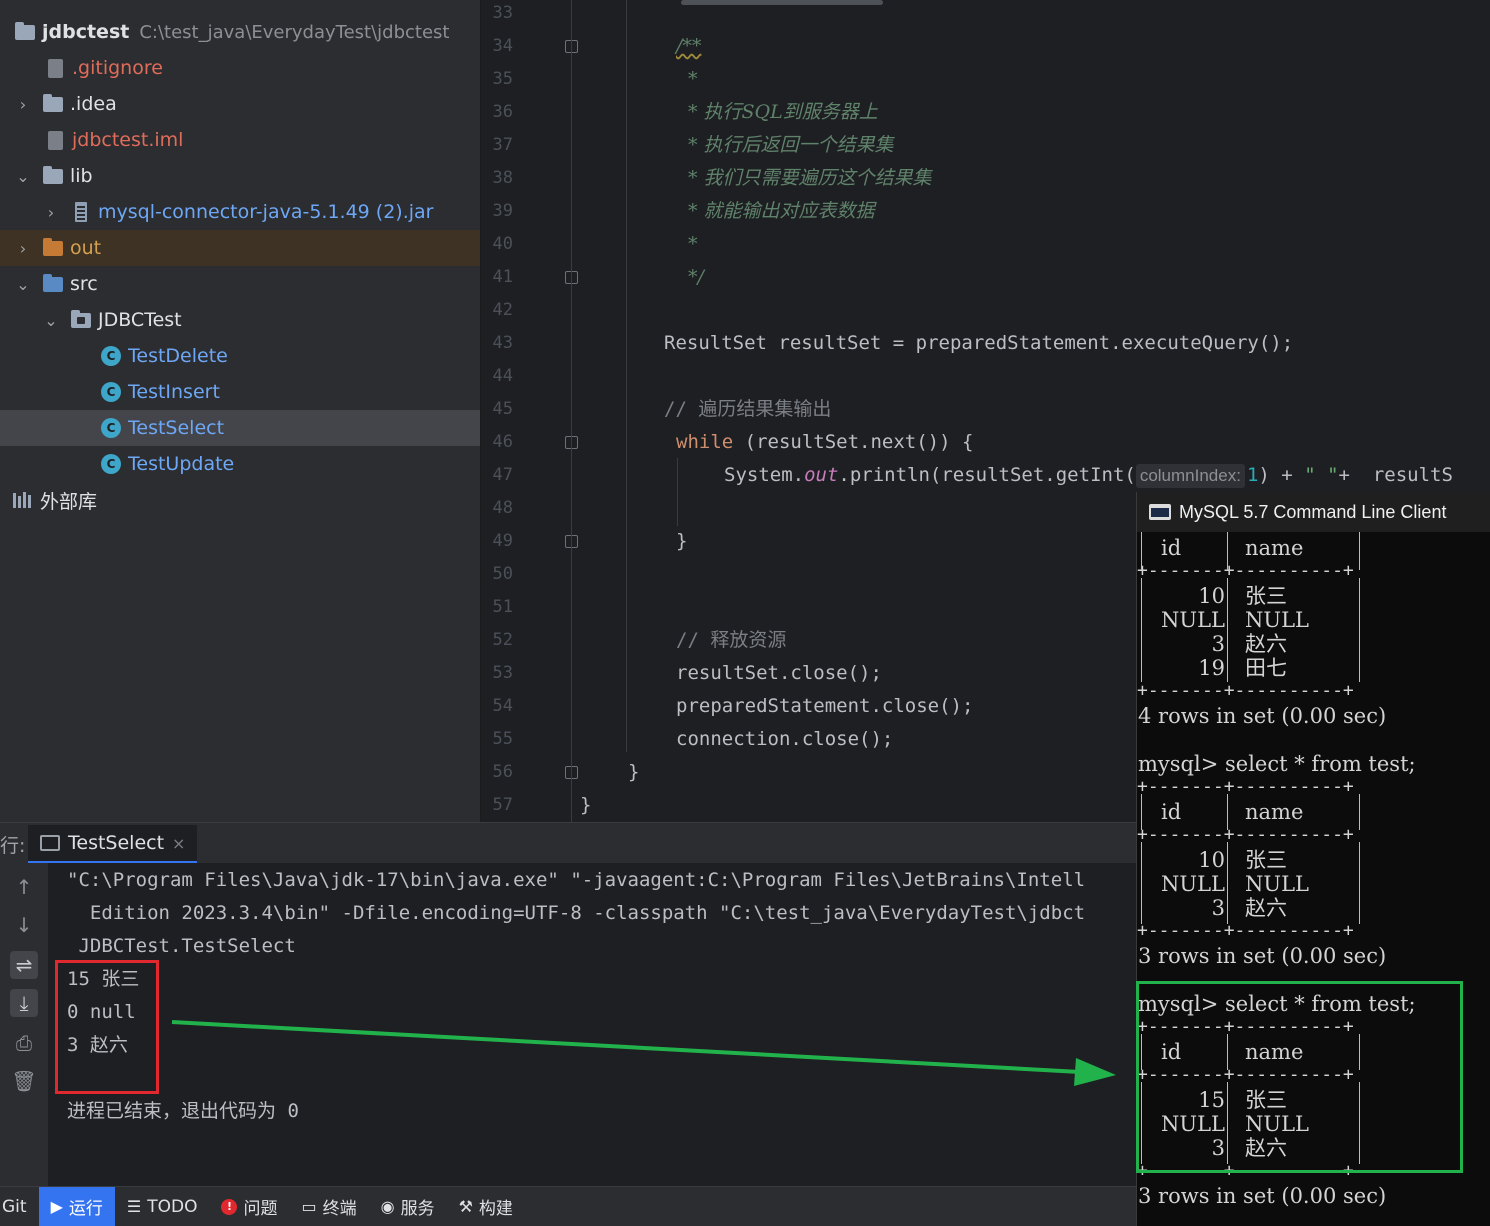 The height and width of the screenshot is (1226, 1490). What do you see at coordinates (162, 1206) in the screenshot?
I see `todo-button: ☰ TODO` at bounding box center [162, 1206].